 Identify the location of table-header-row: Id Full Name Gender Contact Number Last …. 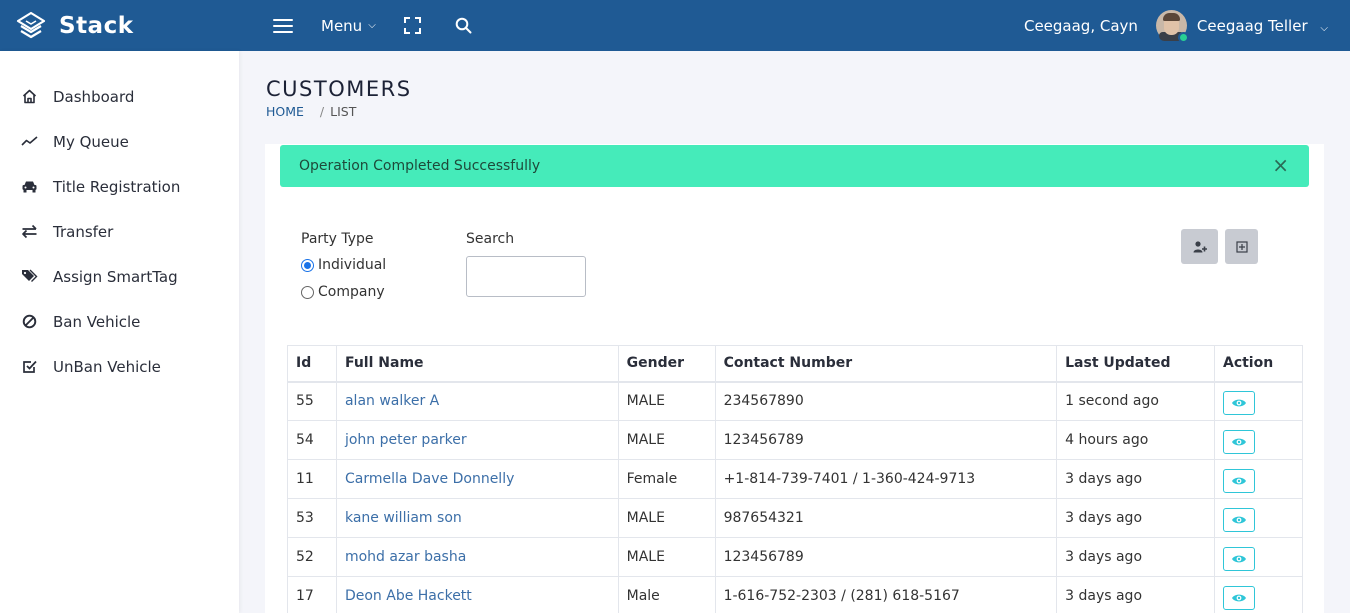
(795, 364).